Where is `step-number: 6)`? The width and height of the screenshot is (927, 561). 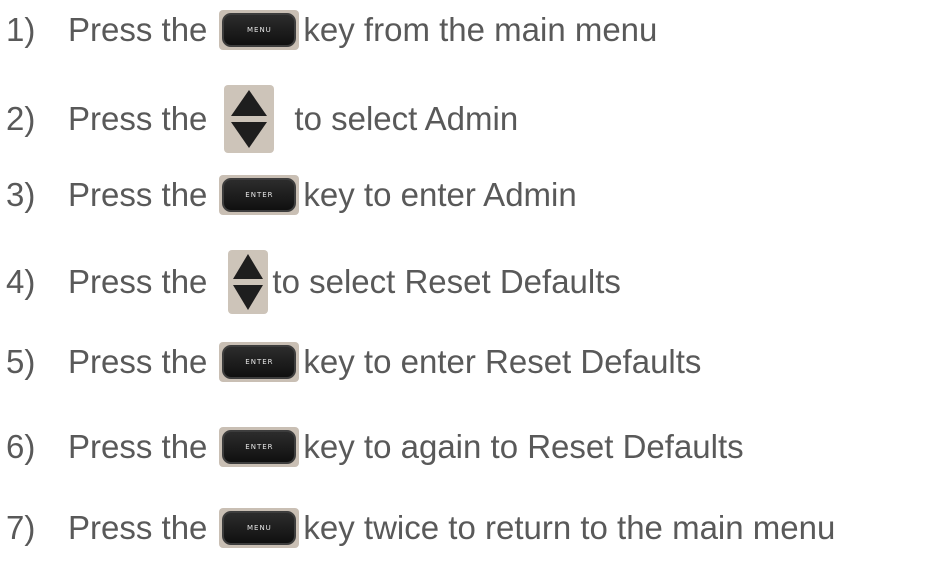
step-number: 6) is located at coordinates (21, 446).